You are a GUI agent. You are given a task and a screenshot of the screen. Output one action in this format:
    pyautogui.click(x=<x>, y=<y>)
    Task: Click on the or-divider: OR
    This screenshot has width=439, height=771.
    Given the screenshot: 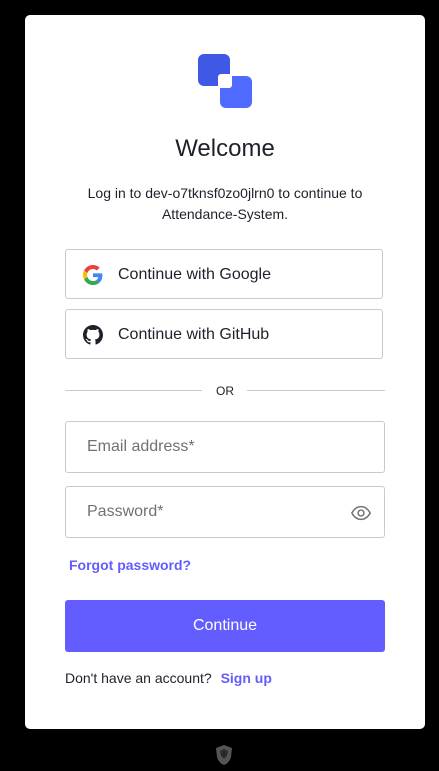 What is the action you would take?
    pyautogui.click(x=225, y=391)
    